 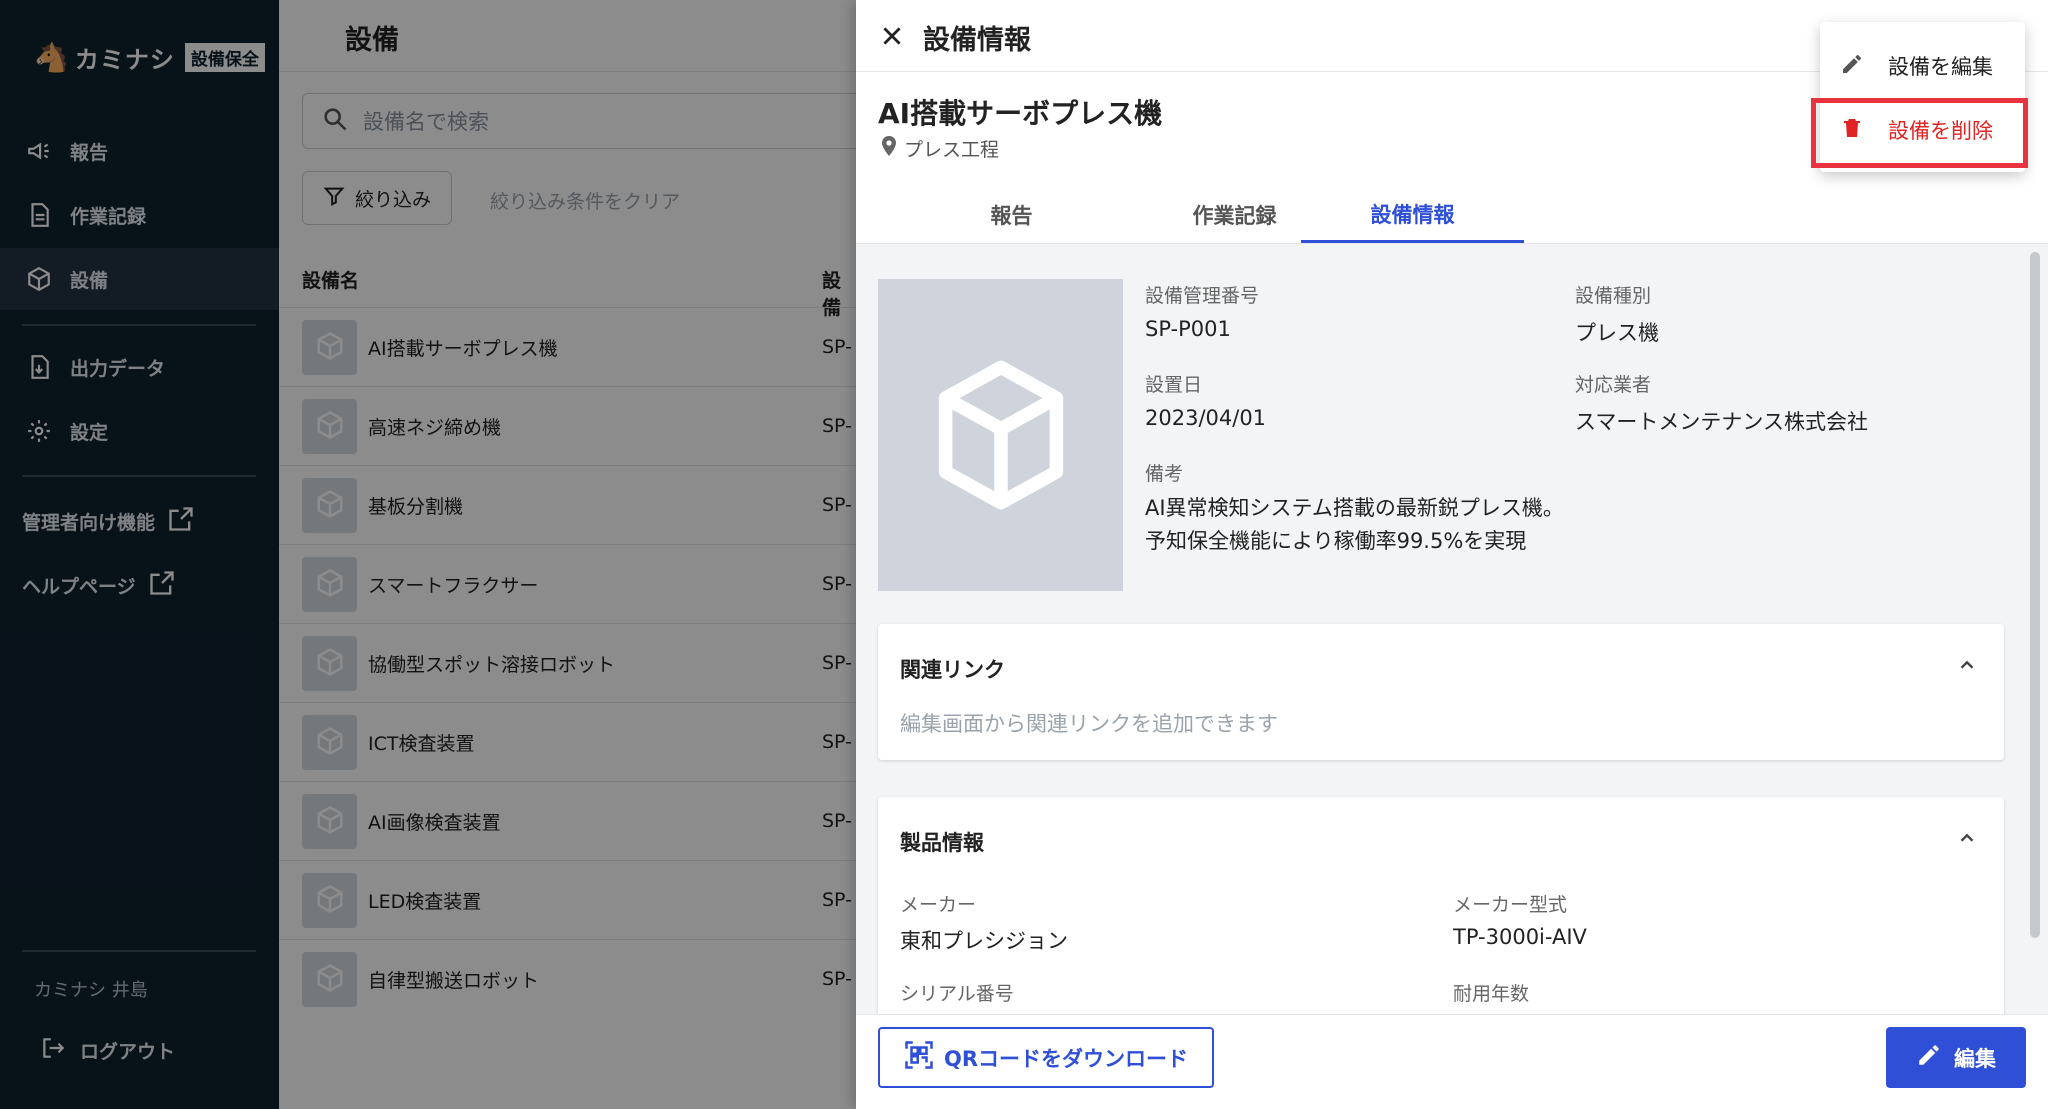 I want to click on product-info-title: 製品情報, so click(x=942, y=843).